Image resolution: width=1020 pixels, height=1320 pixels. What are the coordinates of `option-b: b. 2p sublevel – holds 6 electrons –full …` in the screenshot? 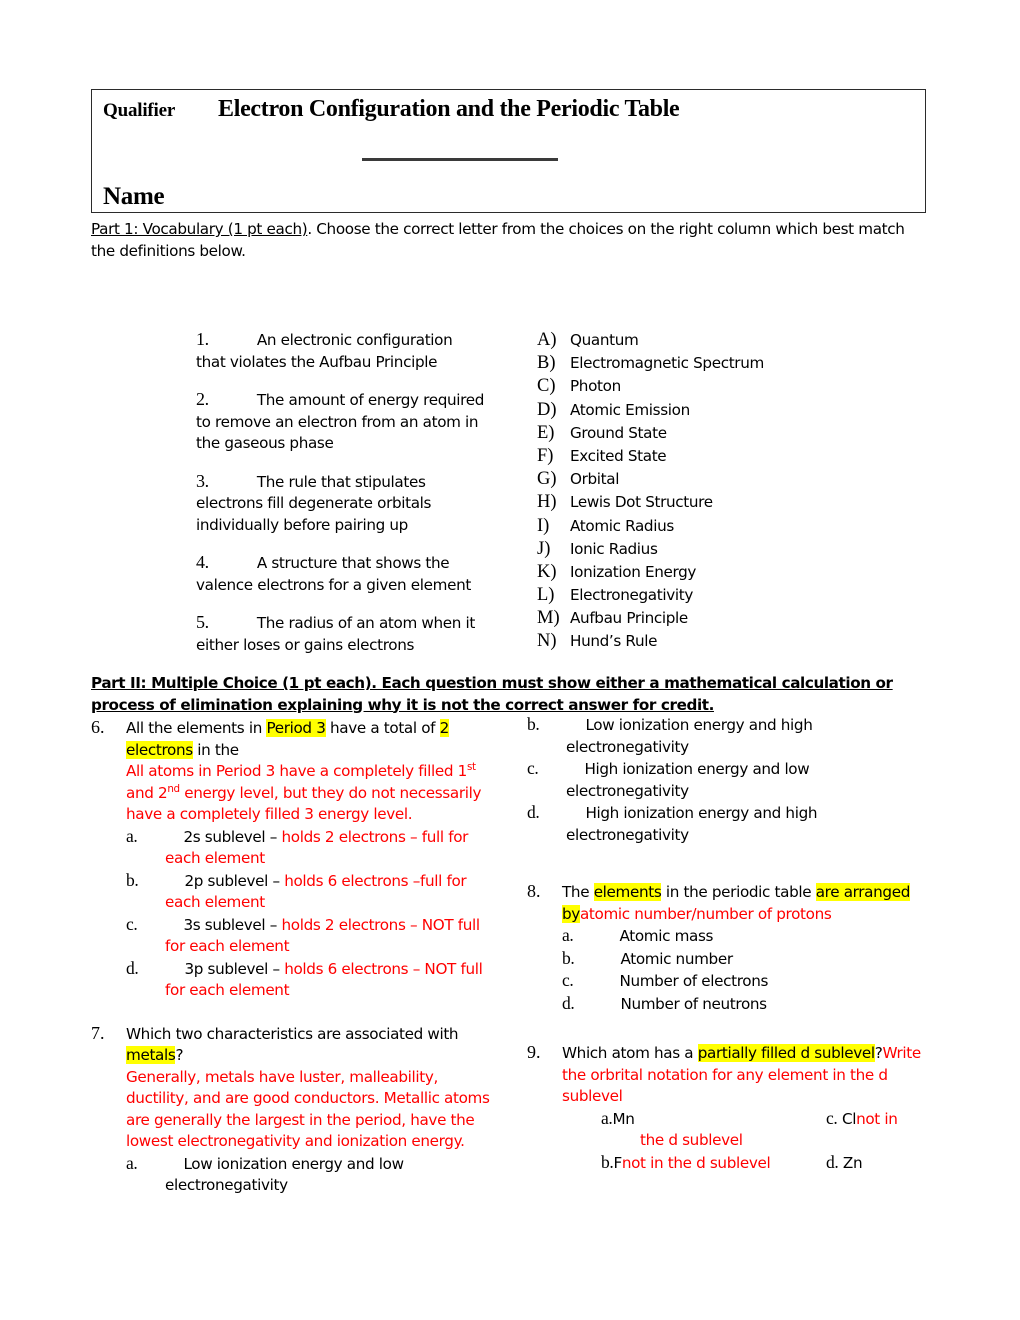 It's located at (308, 892).